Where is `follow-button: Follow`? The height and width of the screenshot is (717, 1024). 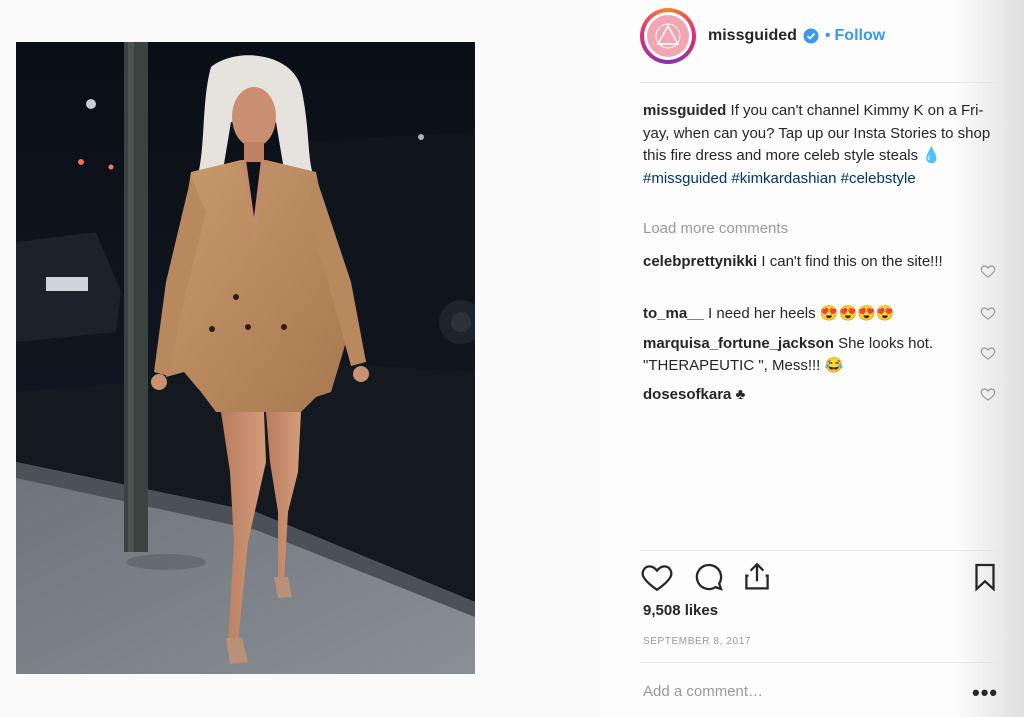
follow-button: Follow is located at coordinates (860, 36).